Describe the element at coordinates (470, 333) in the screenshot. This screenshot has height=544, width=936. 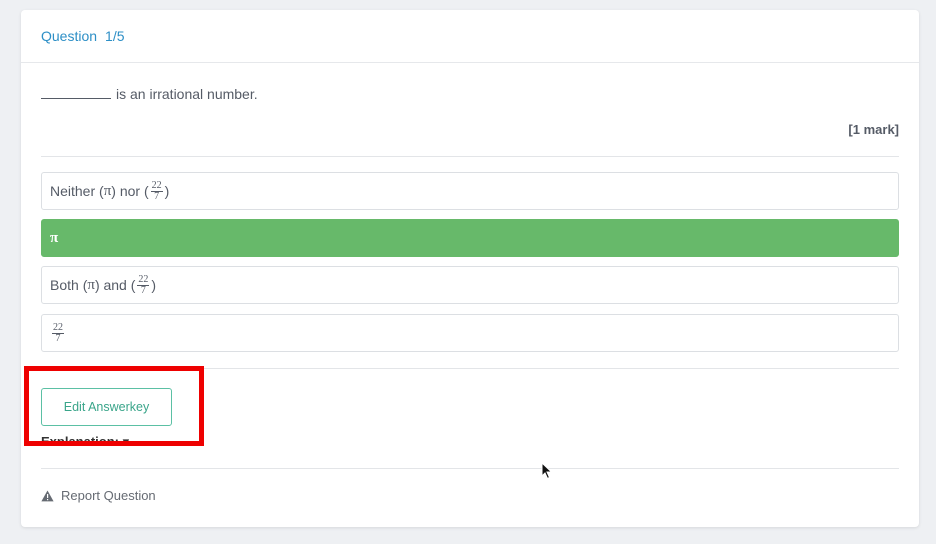
I see `option-fraction: 22 7` at that location.